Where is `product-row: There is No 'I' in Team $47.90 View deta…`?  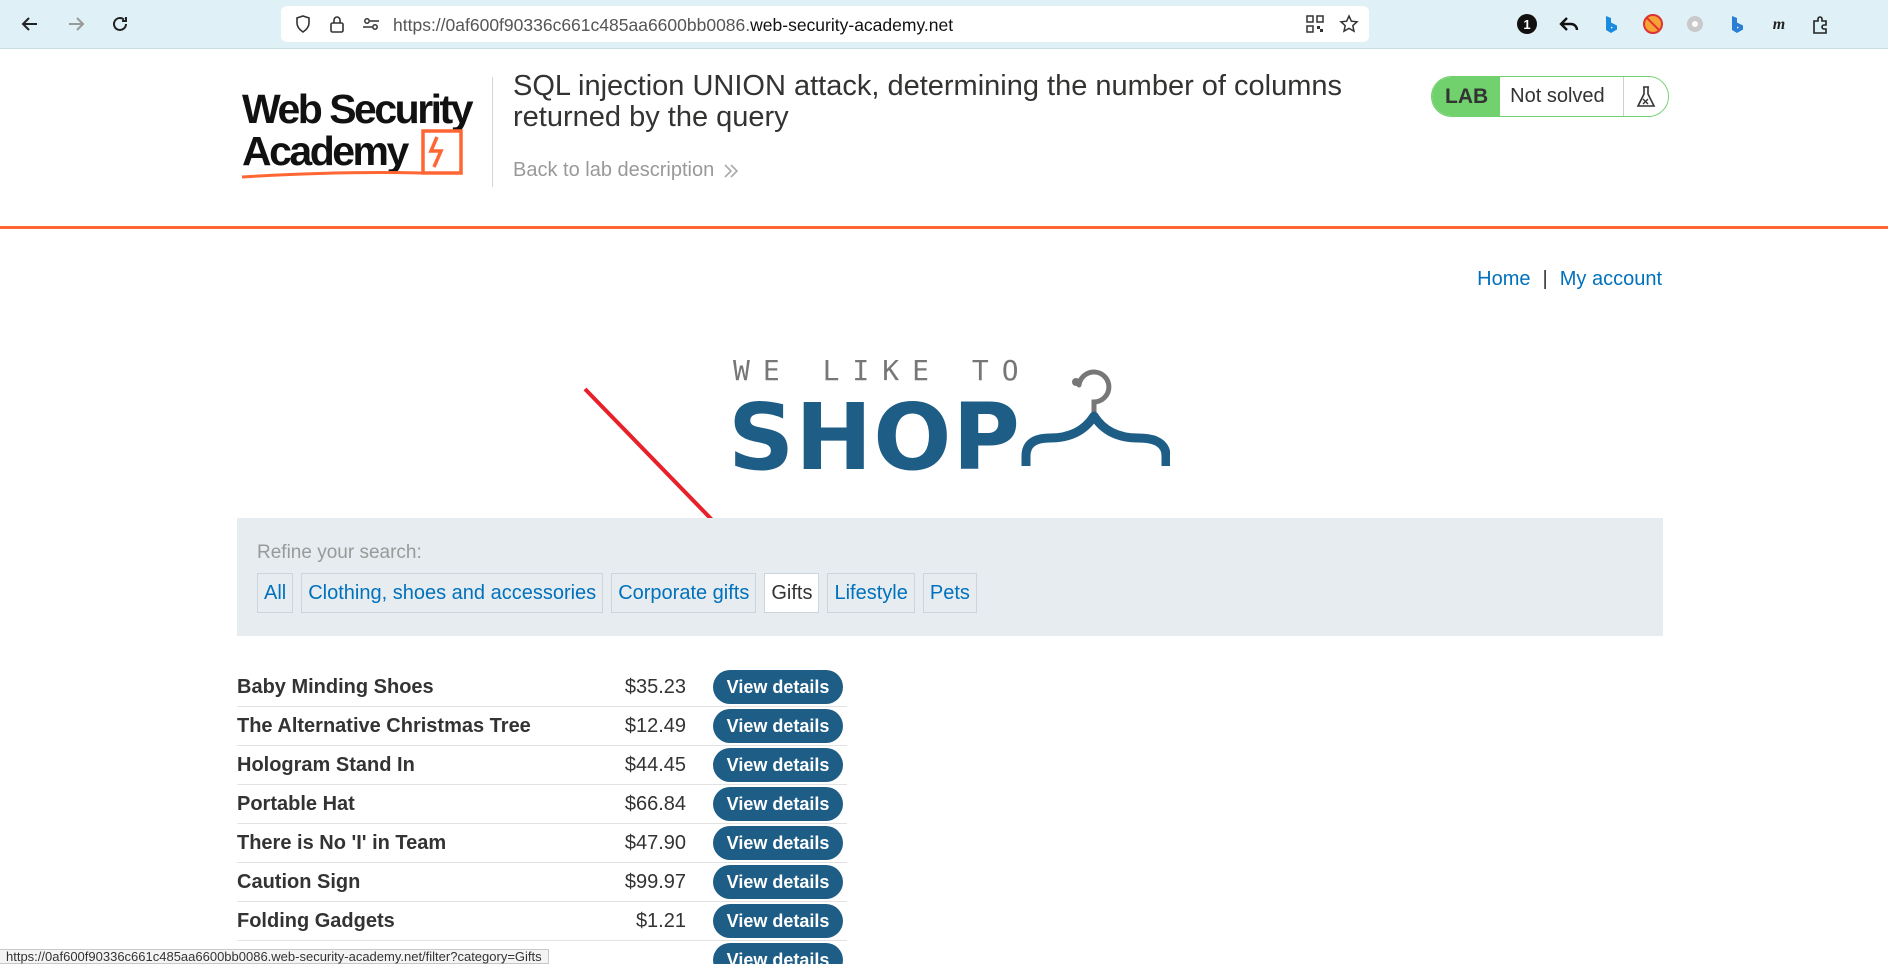
product-row: There is No 'I' in Team $47.90 View deta… is located at coordinates (542, 843).